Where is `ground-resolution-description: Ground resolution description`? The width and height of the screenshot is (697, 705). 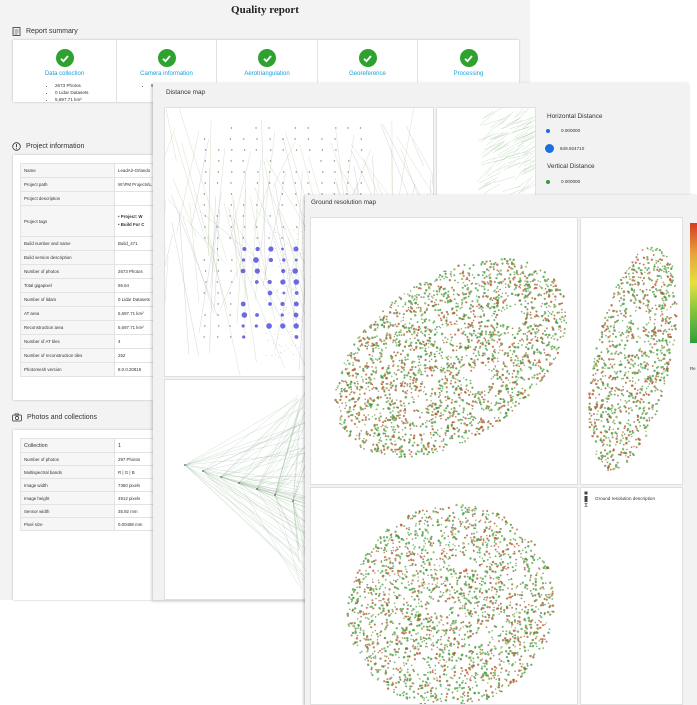 ground-resolution-description: Ground resolution description is located at coordinates (625, 498).